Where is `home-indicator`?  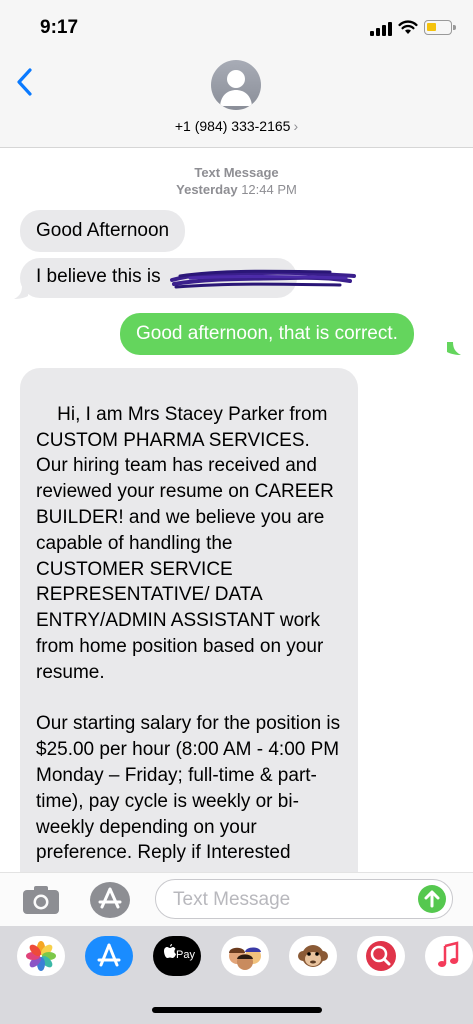 home-indicator is located at coordinates (237, 1010).